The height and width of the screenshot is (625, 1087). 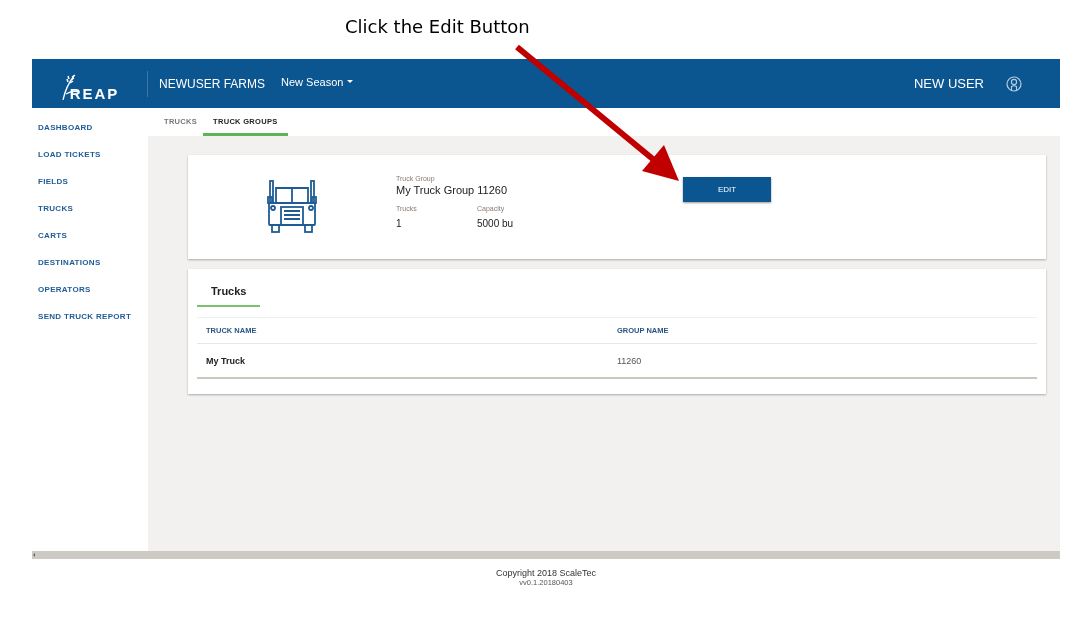 I want to click on sidebar-item: SEND TRUCK REPORT, so click(x=93, y=317).